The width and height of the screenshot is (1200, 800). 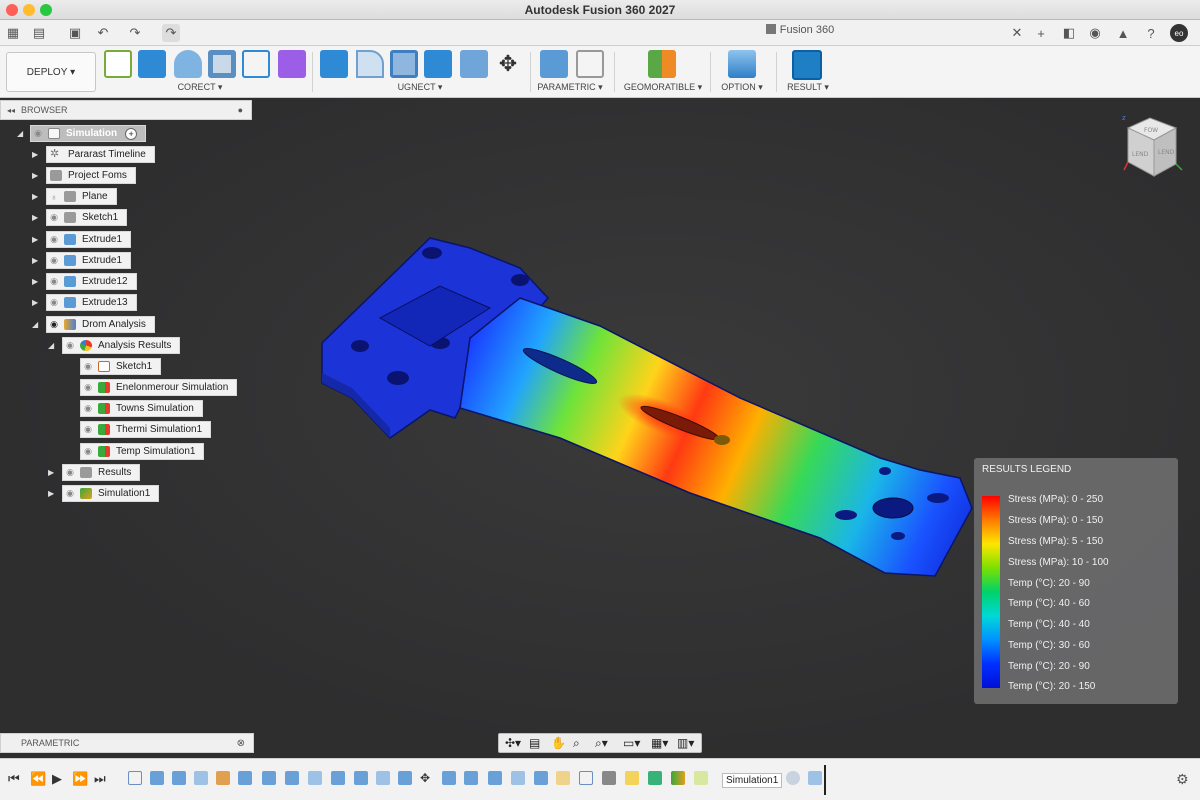 What do you see at coordinates (75, 33) in the screenshot?
I see `save-icon: ▣` at bounding box center [75, 33].